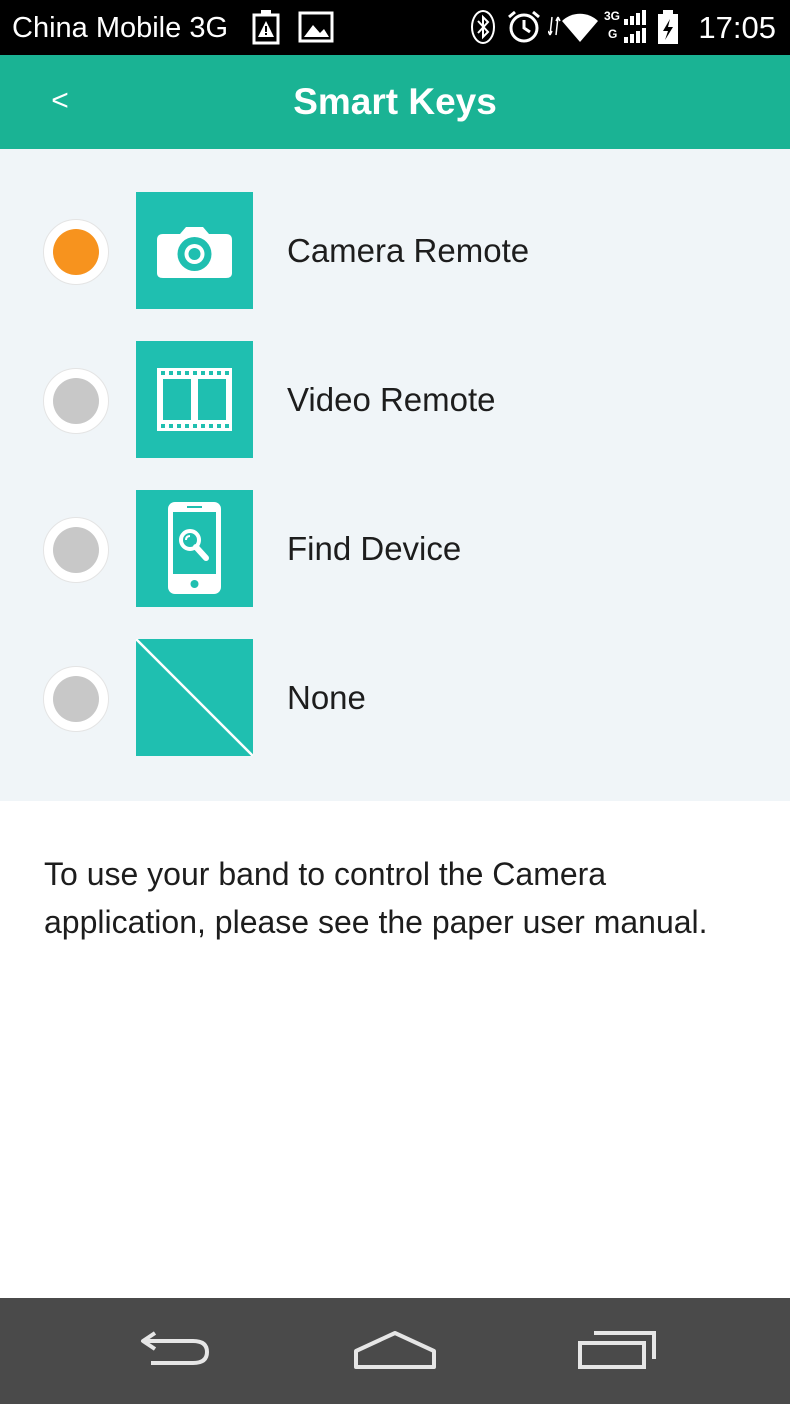 Image resolution: width=790 pixels, height=1404 pixels. Describe the element at coordinates (194, 697) in the screenshot. I see `none-icon` at that location.